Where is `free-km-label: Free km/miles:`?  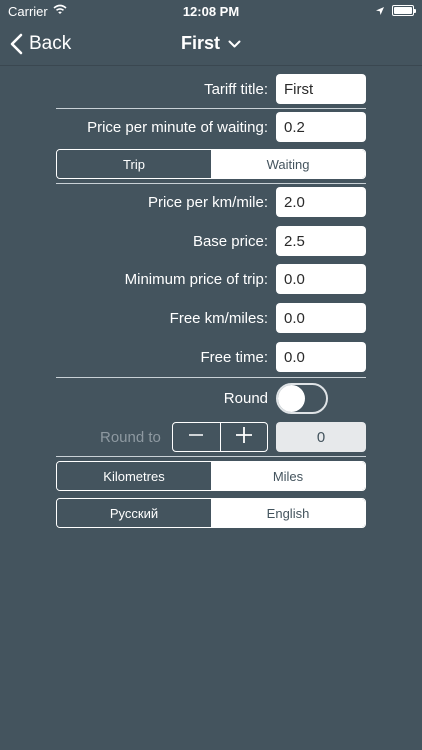 free-km-label: Free km/miles: is located at coordinates (218, 318).